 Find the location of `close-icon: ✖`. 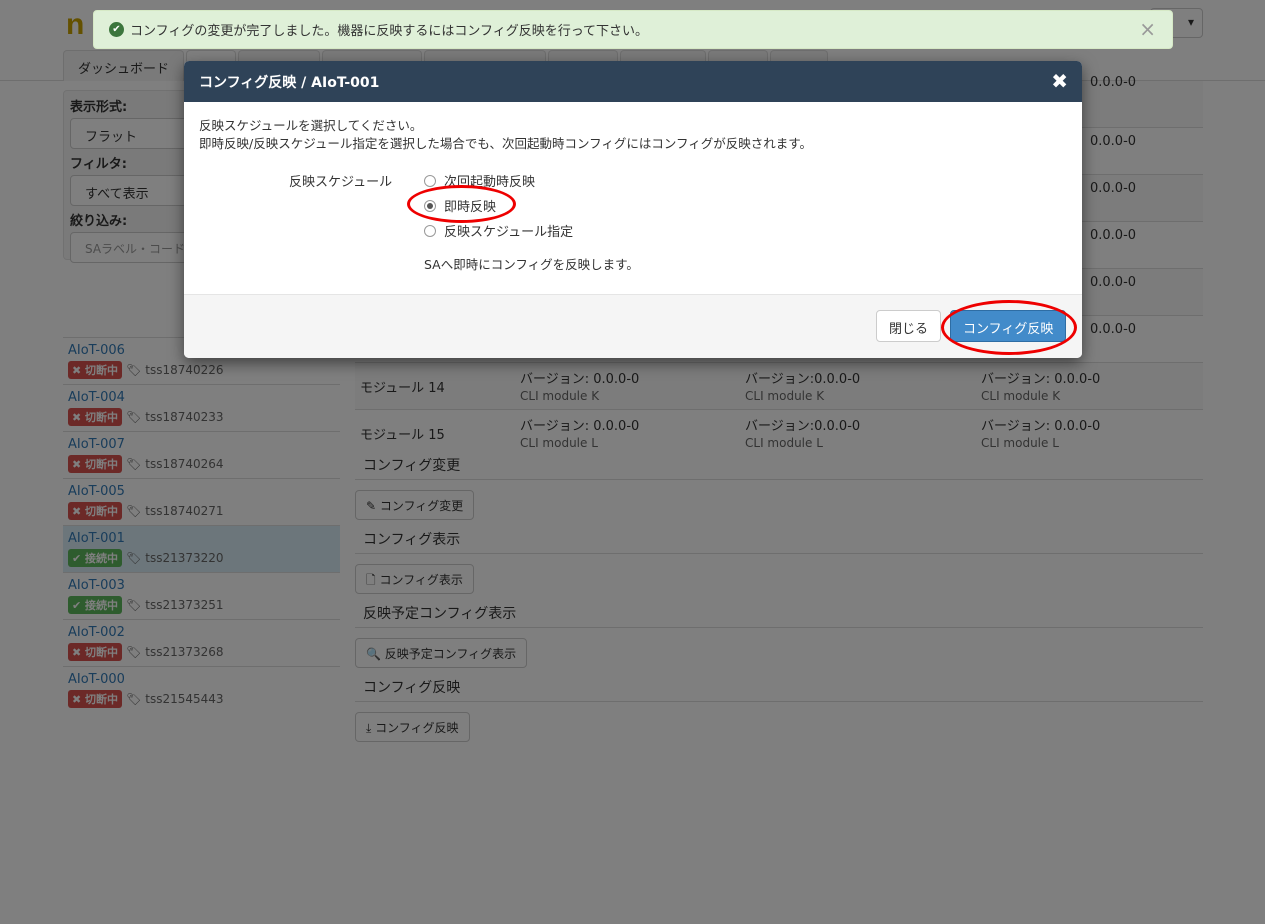

close-icon: ✖ is located at coordinates (1059, 81).